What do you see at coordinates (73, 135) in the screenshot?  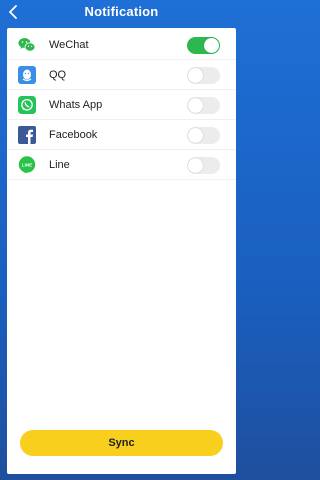 I see `app-label: Facebook` at bounding box center [73, 135].